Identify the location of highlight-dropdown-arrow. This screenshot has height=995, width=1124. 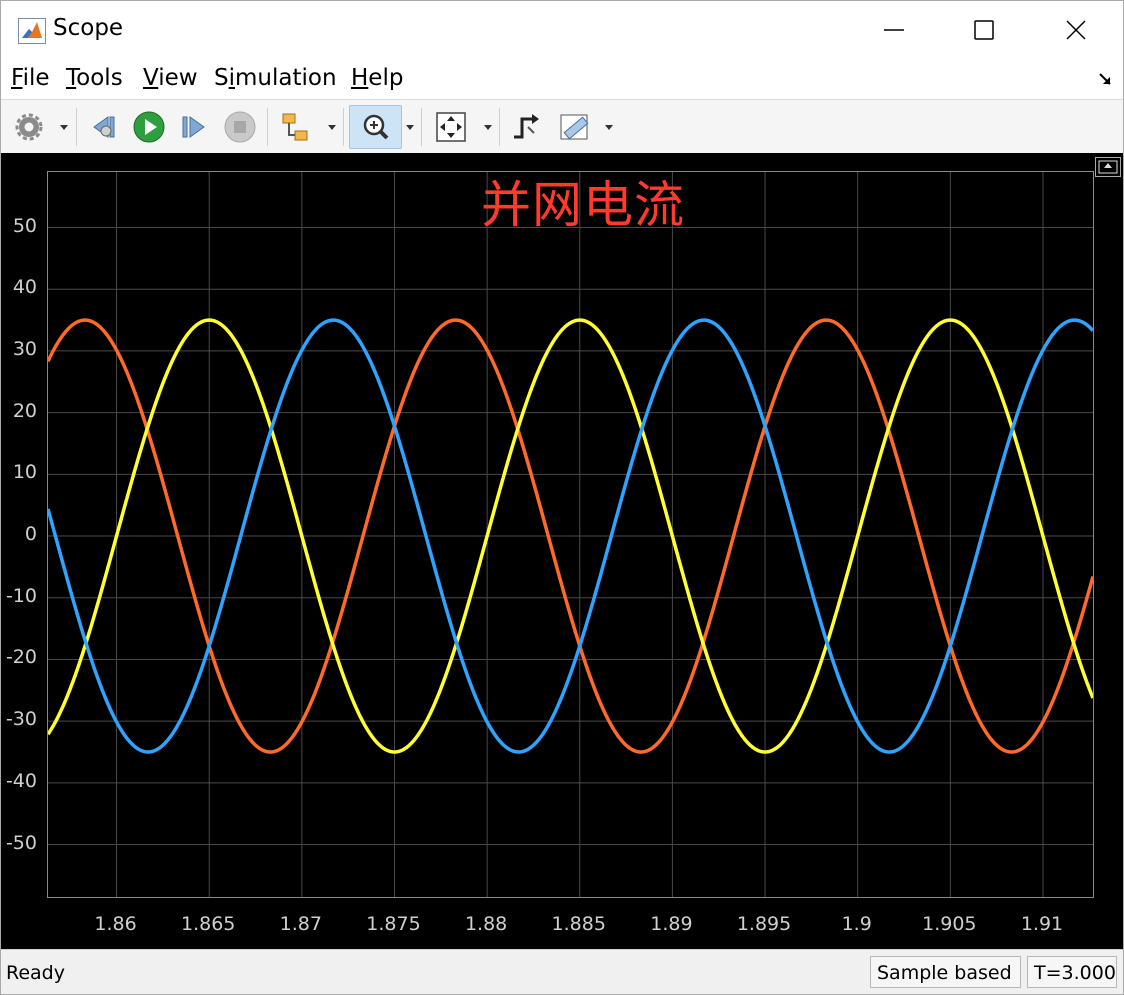
(332, 127).